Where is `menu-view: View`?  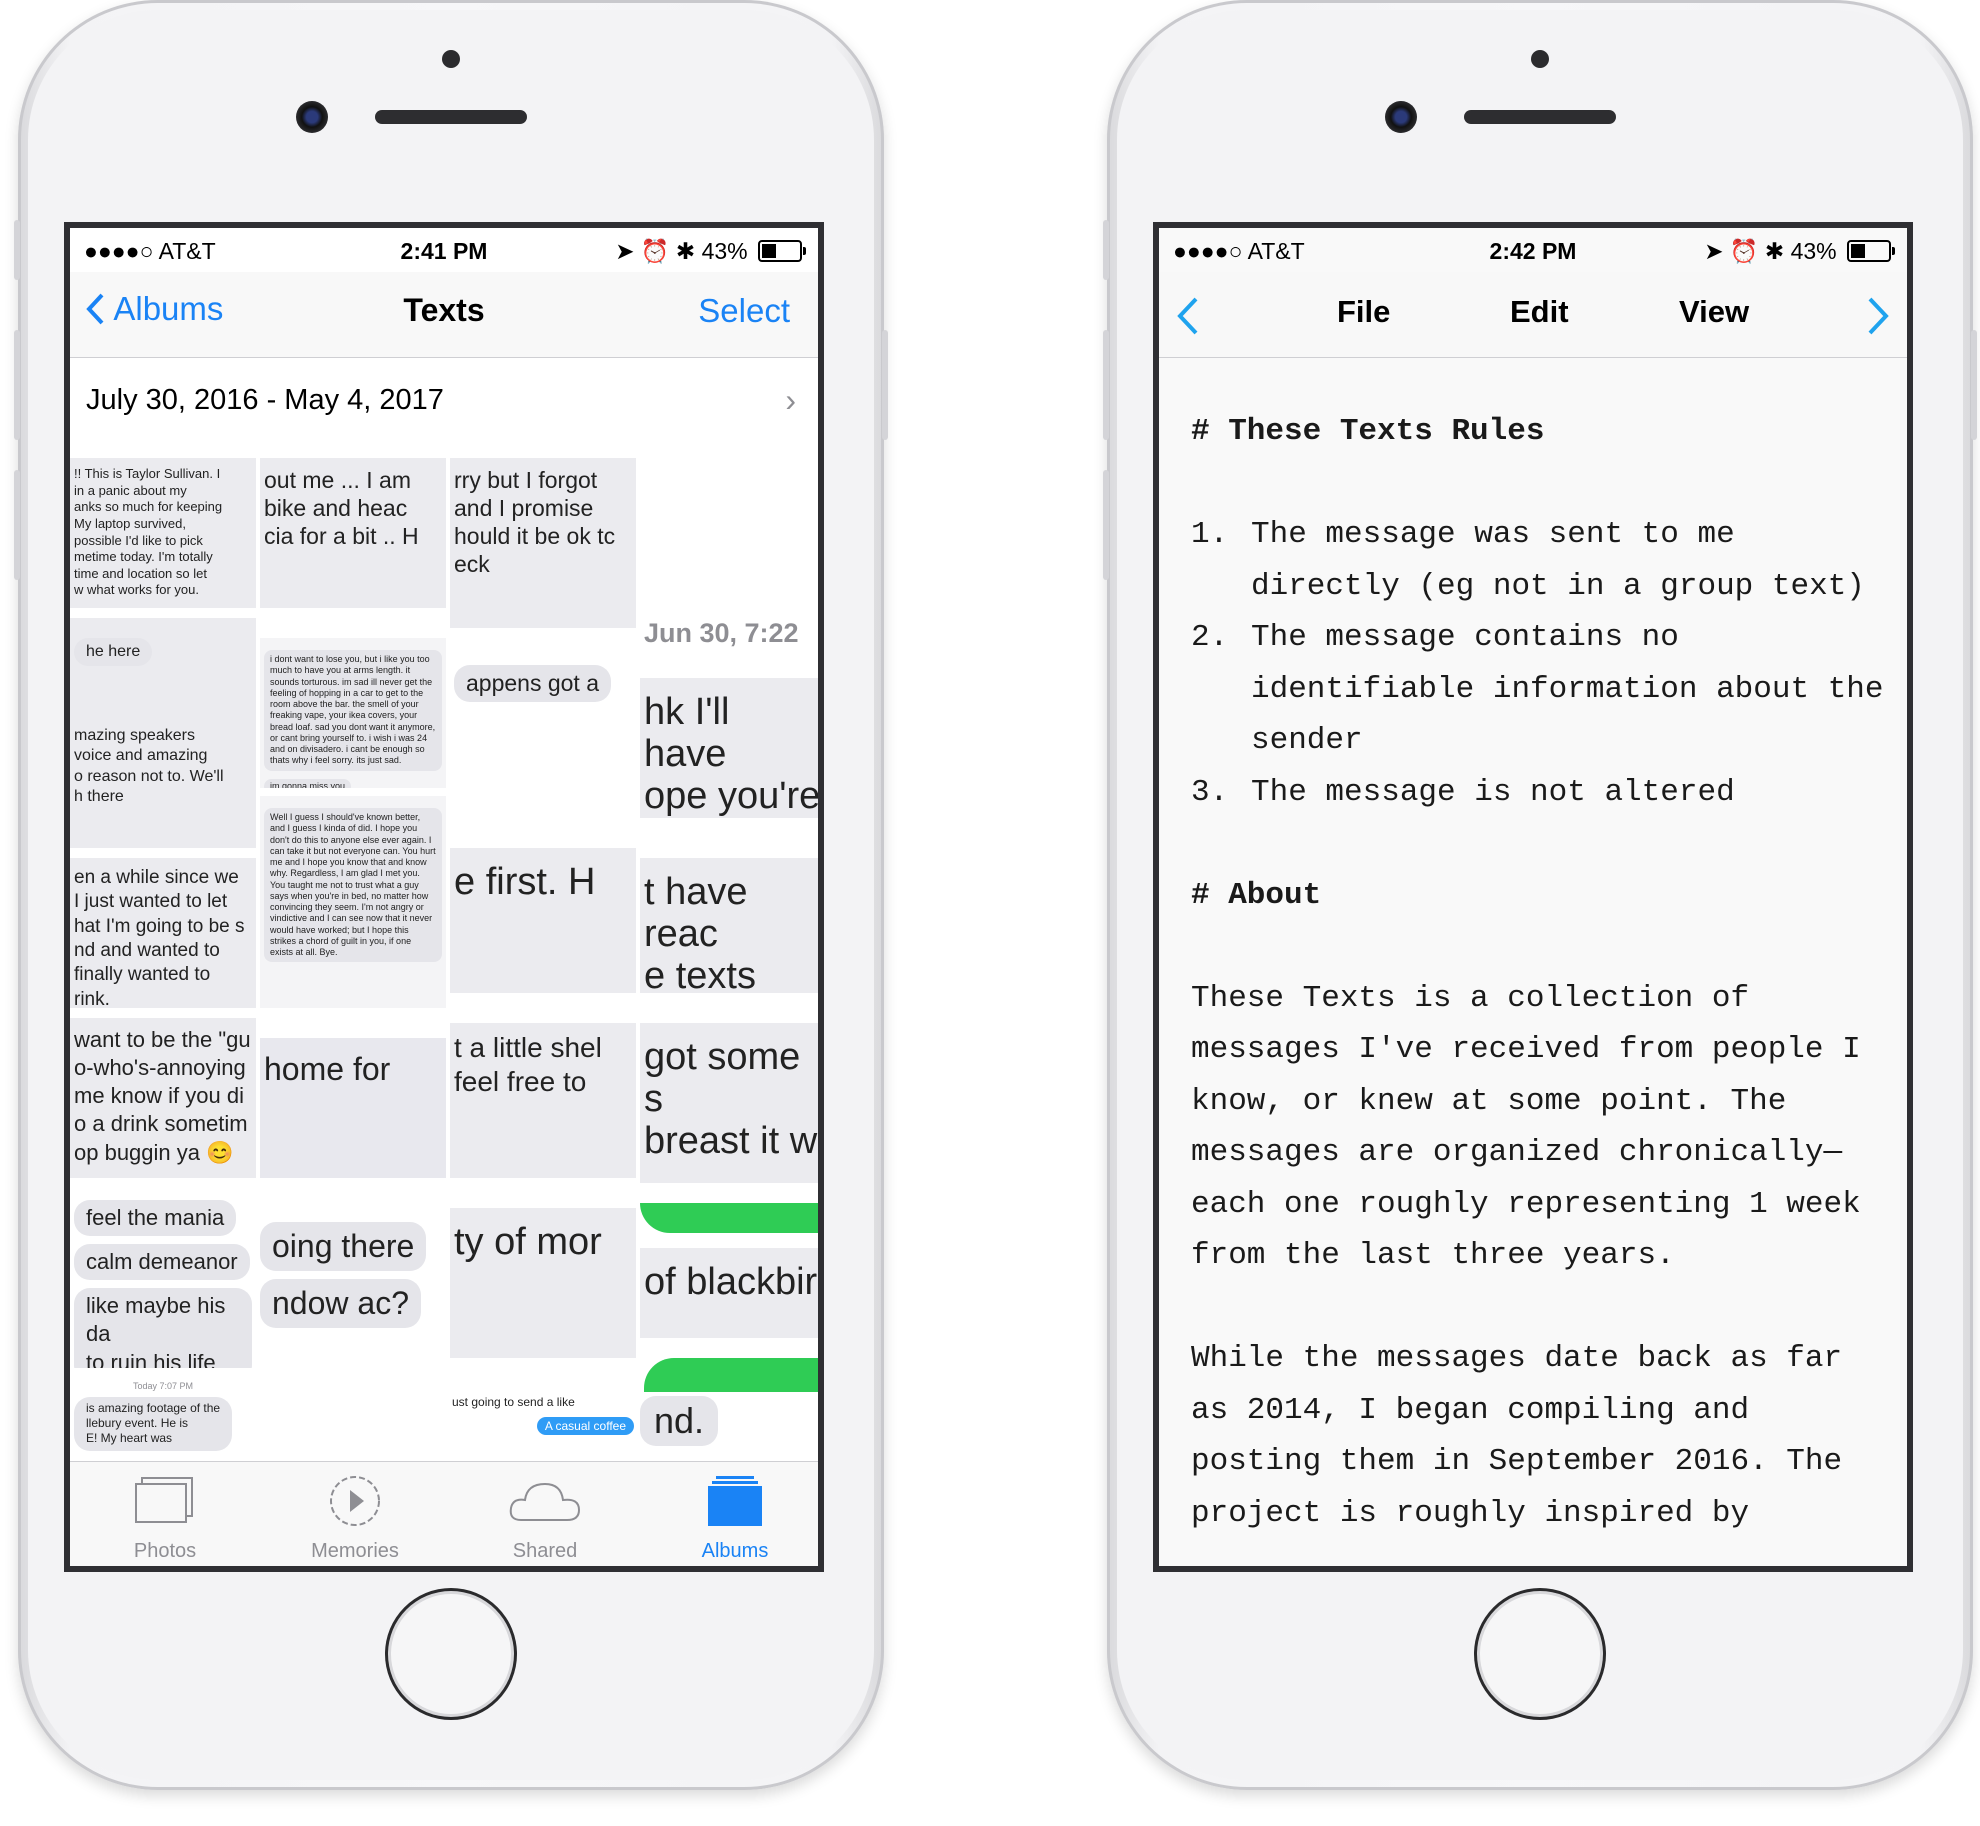 menu-view: View is located at coordinates (1714, 312).